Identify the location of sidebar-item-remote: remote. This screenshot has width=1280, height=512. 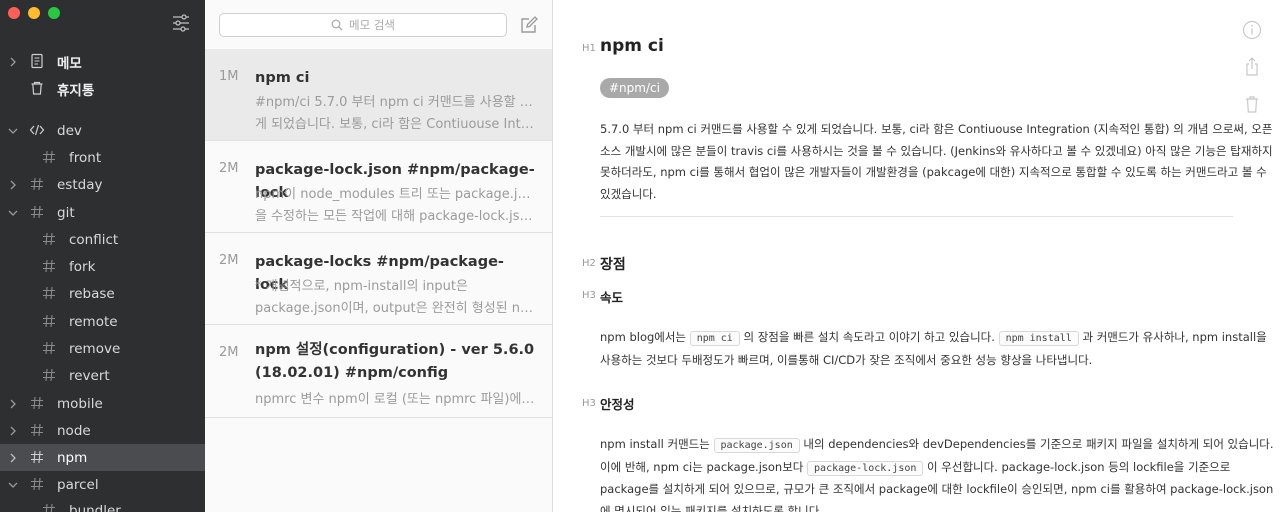
(102, 321).